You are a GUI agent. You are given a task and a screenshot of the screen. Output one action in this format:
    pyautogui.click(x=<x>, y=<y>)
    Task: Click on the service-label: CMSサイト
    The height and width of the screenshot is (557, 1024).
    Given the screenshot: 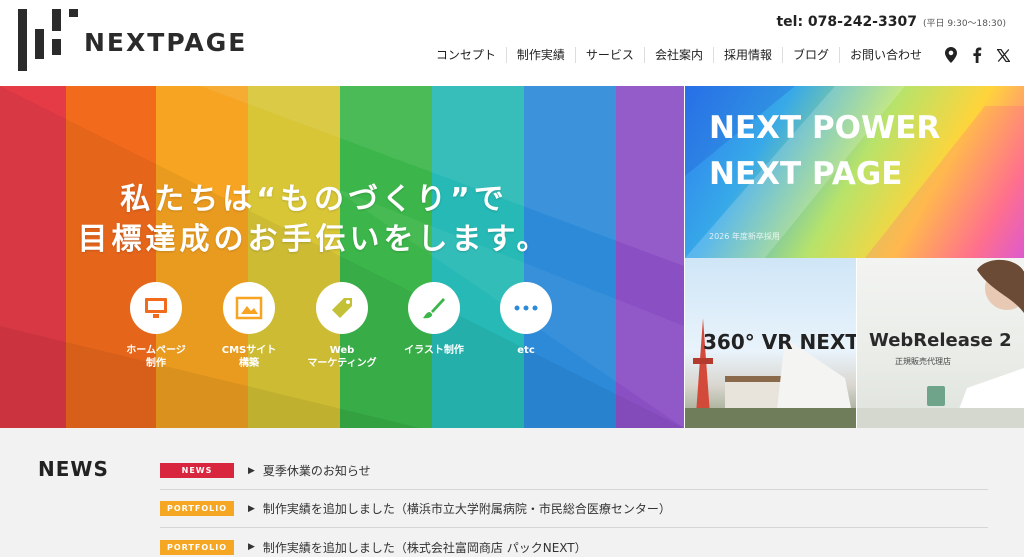 What is the action you would take?
    pyautogui.click(x=249, y=350)
    